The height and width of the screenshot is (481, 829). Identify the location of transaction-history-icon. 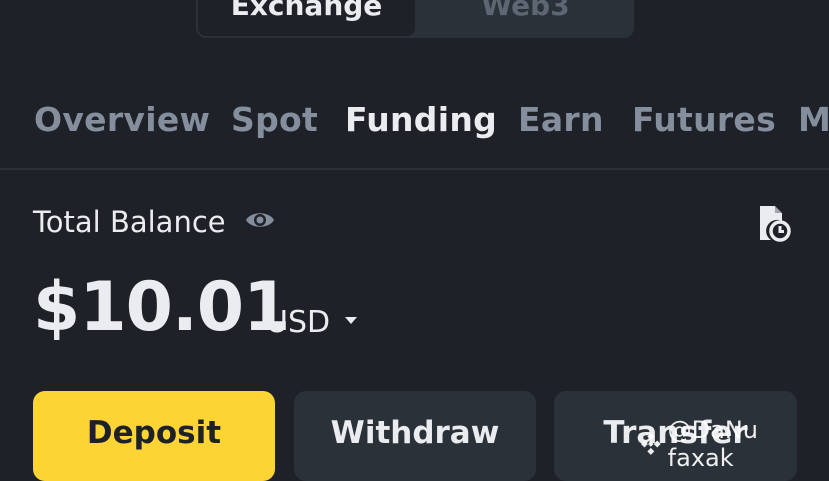
(774, 223).